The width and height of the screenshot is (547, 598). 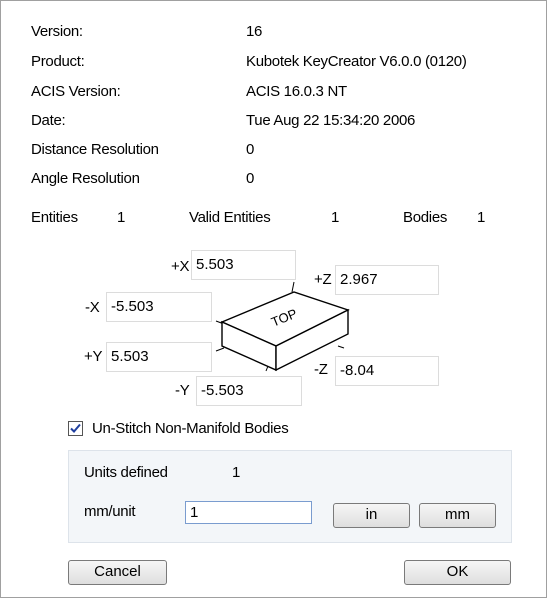 I want to click on plus-x-label: +X, so click(x=180, y=266).